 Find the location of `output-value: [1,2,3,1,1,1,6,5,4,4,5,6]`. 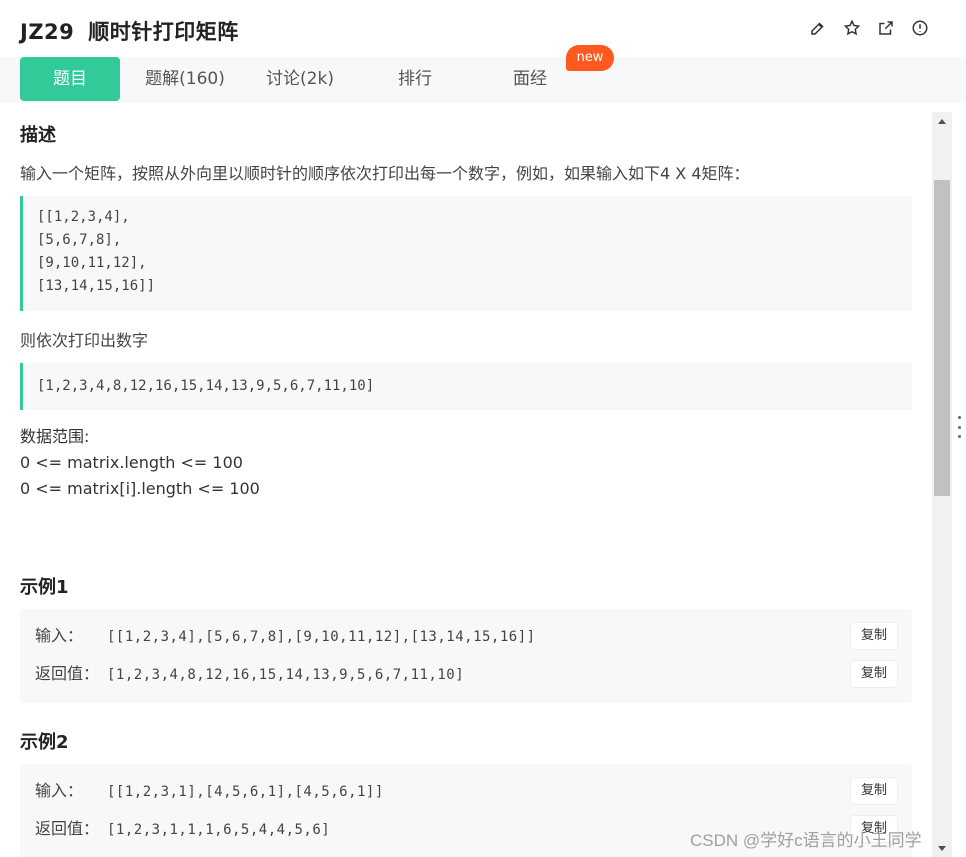

output-value: [1,2,3,1,1,1,6,5,4,4,5,6] is located at coordinates (219, 830).